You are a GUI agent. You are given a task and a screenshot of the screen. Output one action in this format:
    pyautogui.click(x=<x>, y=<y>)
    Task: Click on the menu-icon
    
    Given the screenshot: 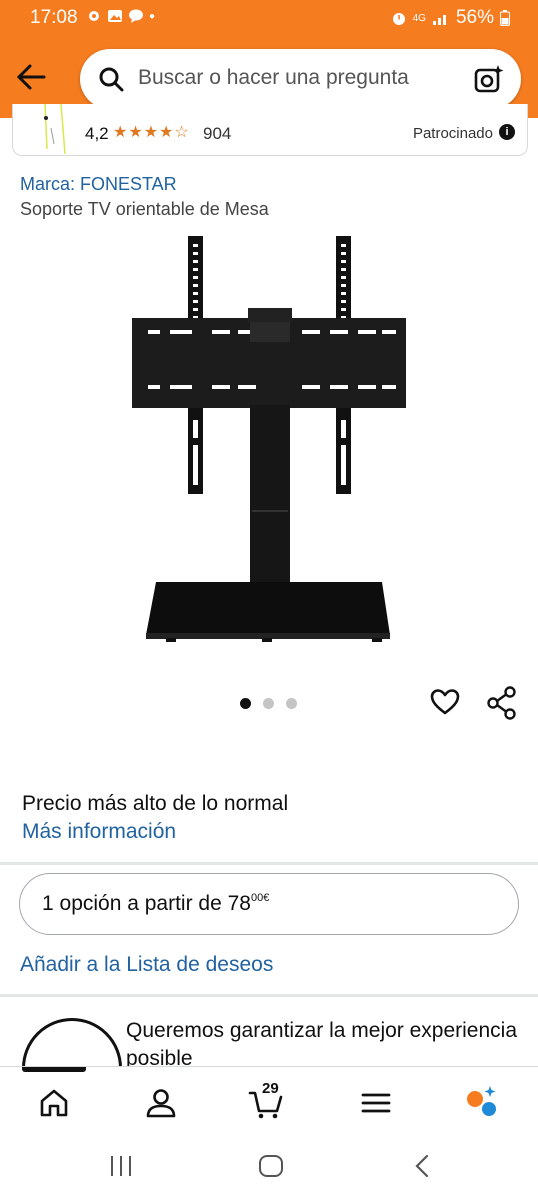 What is the action you would take?
    pyautogui.click(x=376, y=1103)
    